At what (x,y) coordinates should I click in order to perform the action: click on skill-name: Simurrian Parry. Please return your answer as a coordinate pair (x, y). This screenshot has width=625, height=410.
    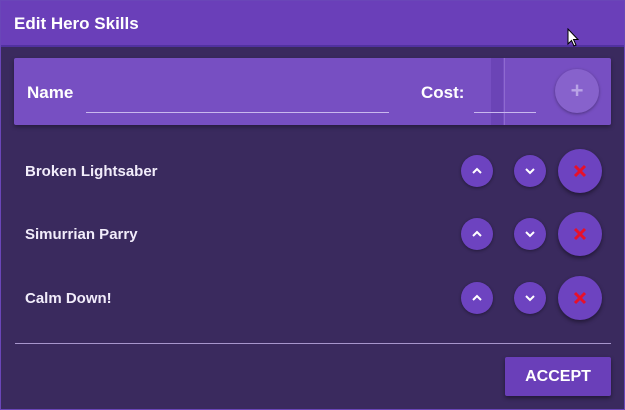
    Looking at the image, I should click on (81, 234).